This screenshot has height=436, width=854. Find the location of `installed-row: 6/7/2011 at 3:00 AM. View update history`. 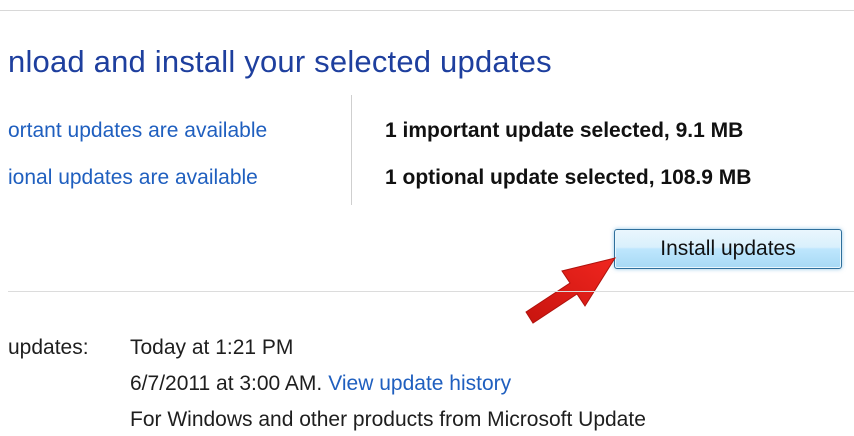

installed-row: 6/7/2011 at 3:00 AM. View update history is located at coordinates (320, 384).